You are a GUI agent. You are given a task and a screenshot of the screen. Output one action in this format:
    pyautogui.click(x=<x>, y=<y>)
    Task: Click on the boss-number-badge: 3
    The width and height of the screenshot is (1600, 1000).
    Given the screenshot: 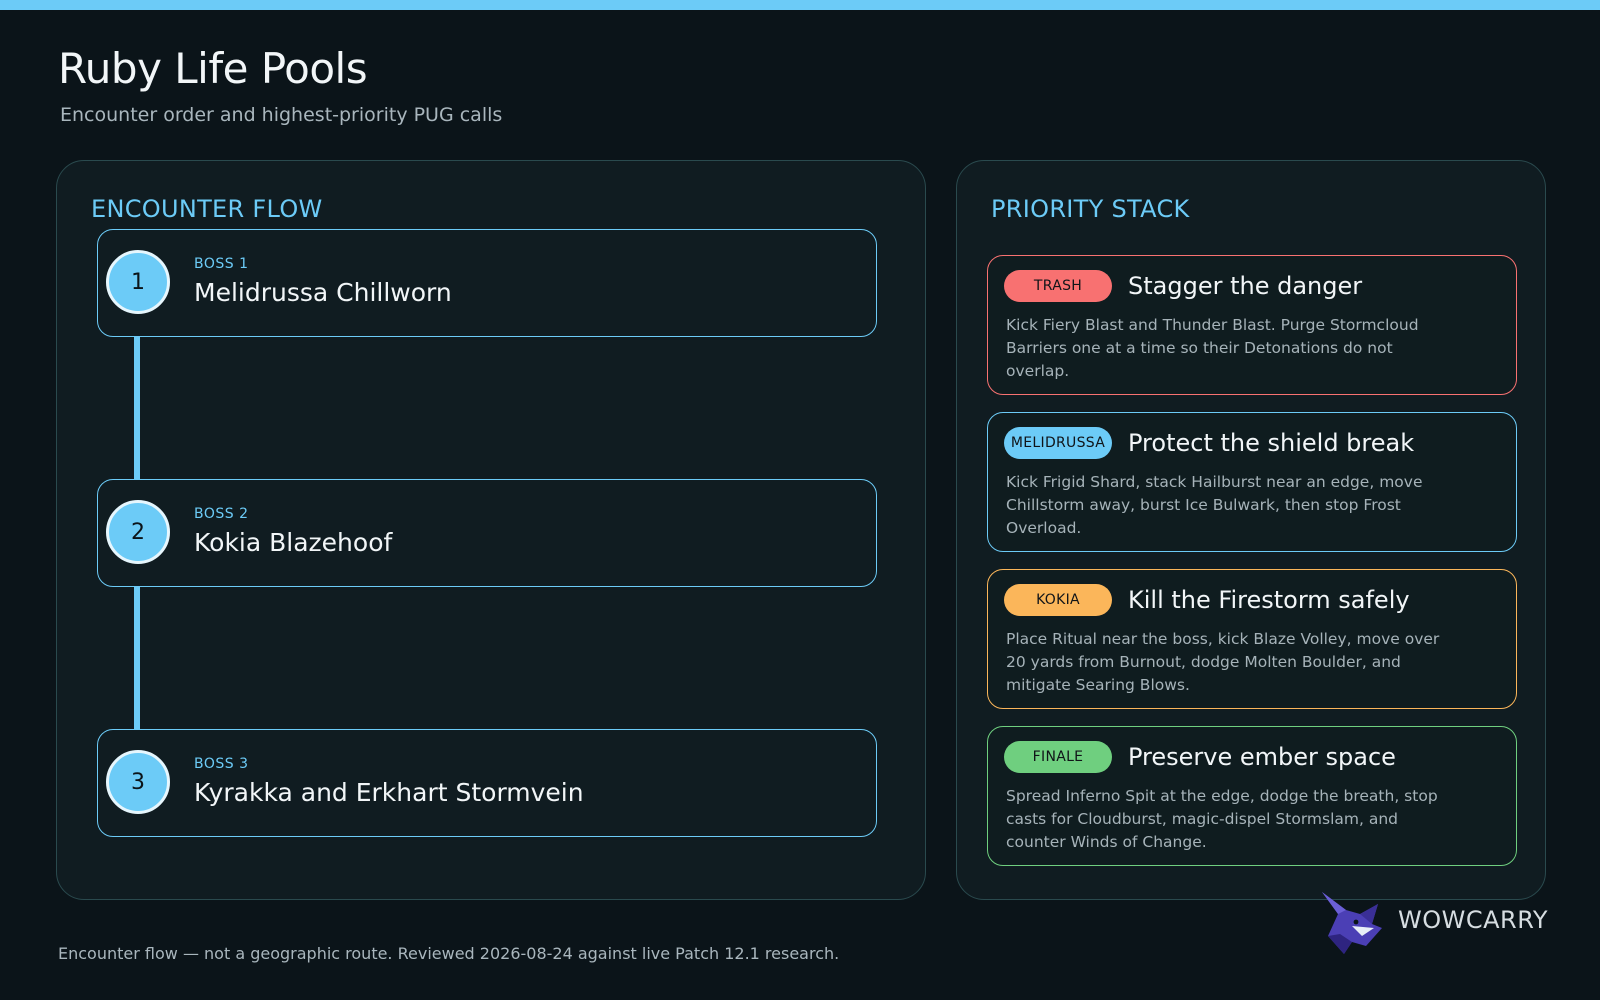 What is the action you would take?
    pyautogui.click(x=138, y=782)
    